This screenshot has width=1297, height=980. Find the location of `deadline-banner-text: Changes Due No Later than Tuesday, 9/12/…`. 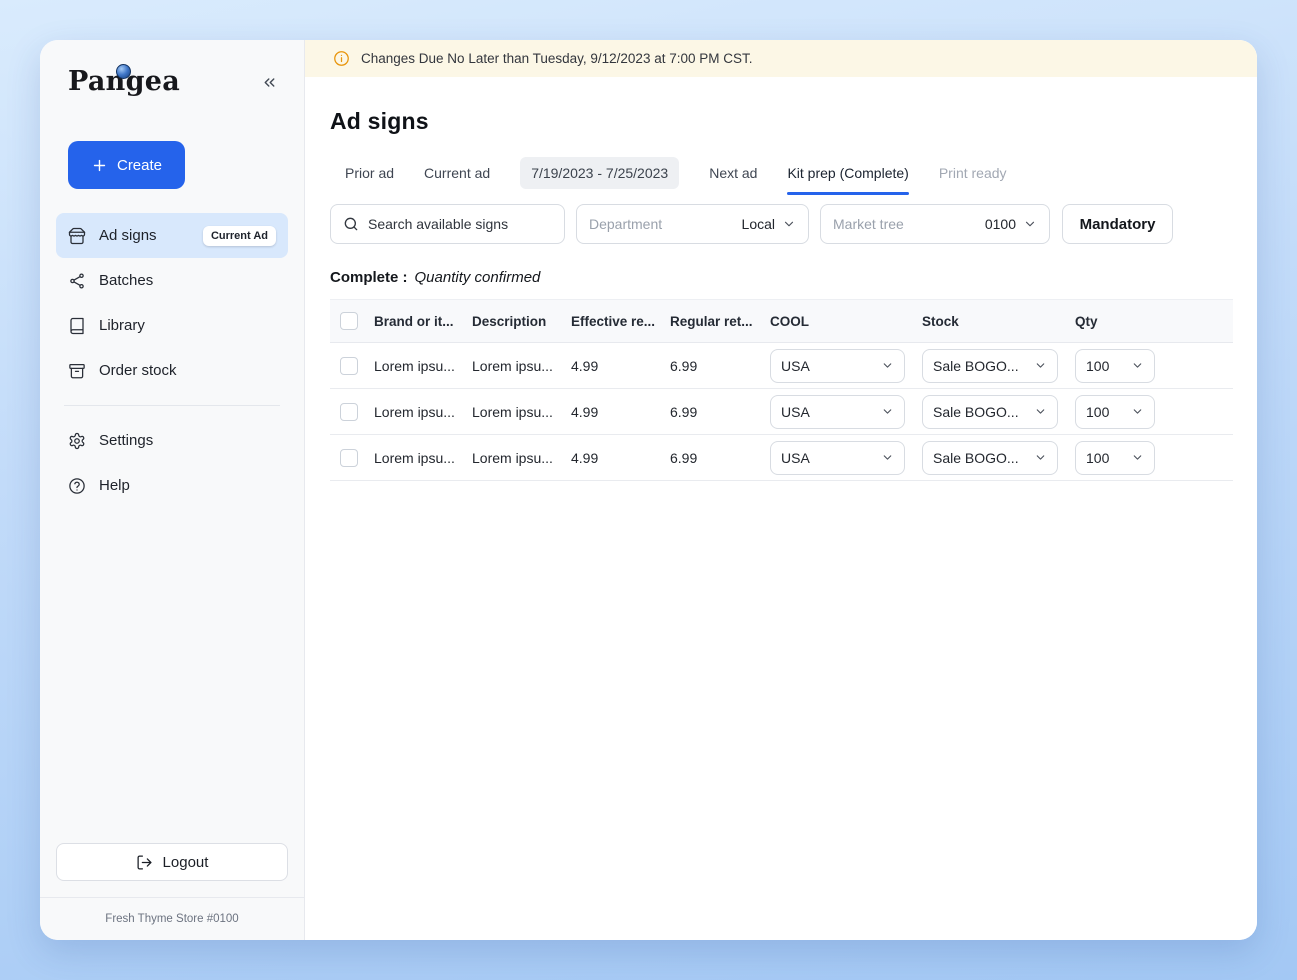

deadline-banner-text: Changes Due No Later than Tuesday, 9/12/… is located at coordinates (557, 58).